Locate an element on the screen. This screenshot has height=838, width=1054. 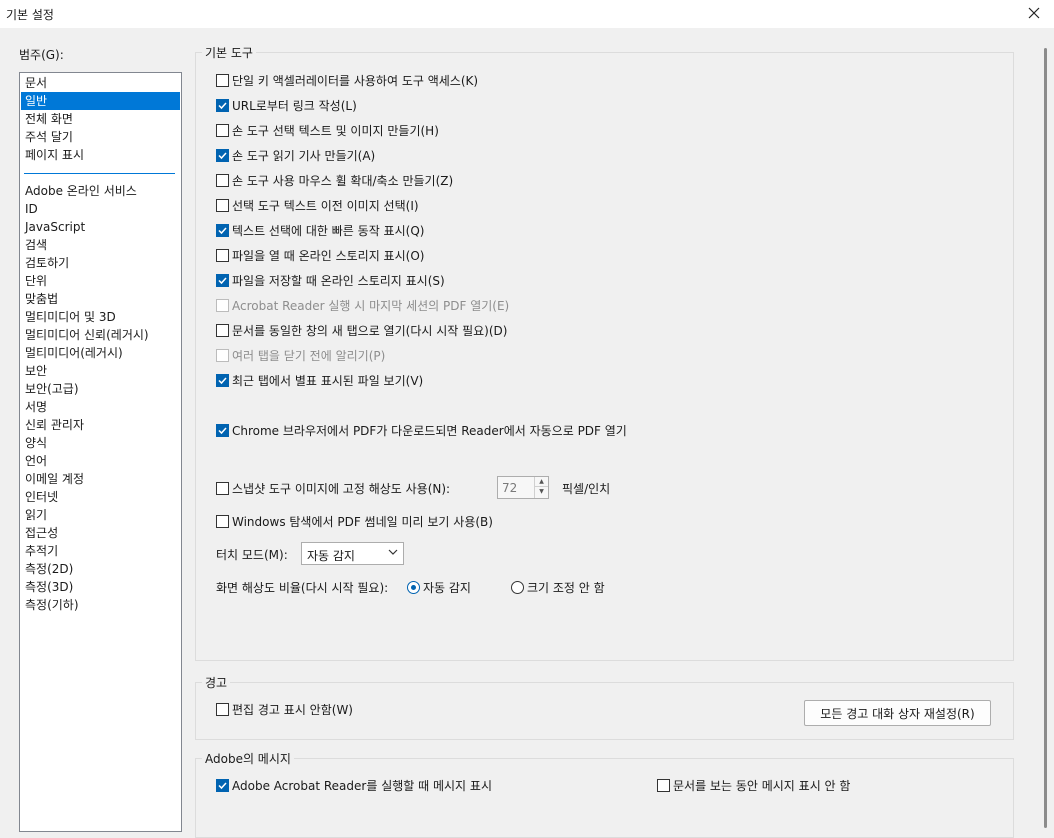
close-icon is located at coordinates (1034, 13).